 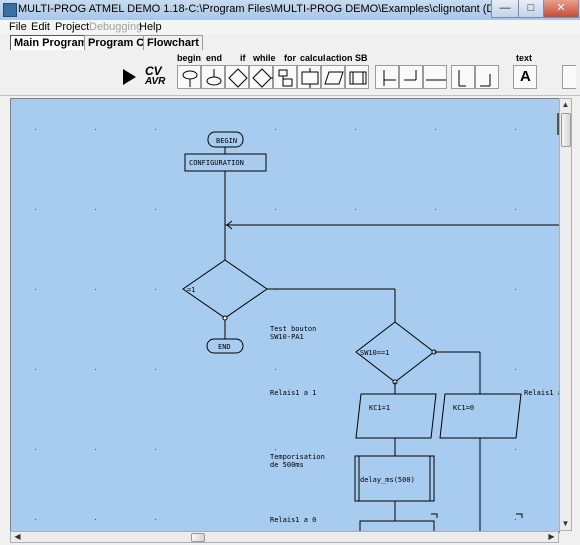 I want to click on condition1-diamond, so click(x=225, y=289).